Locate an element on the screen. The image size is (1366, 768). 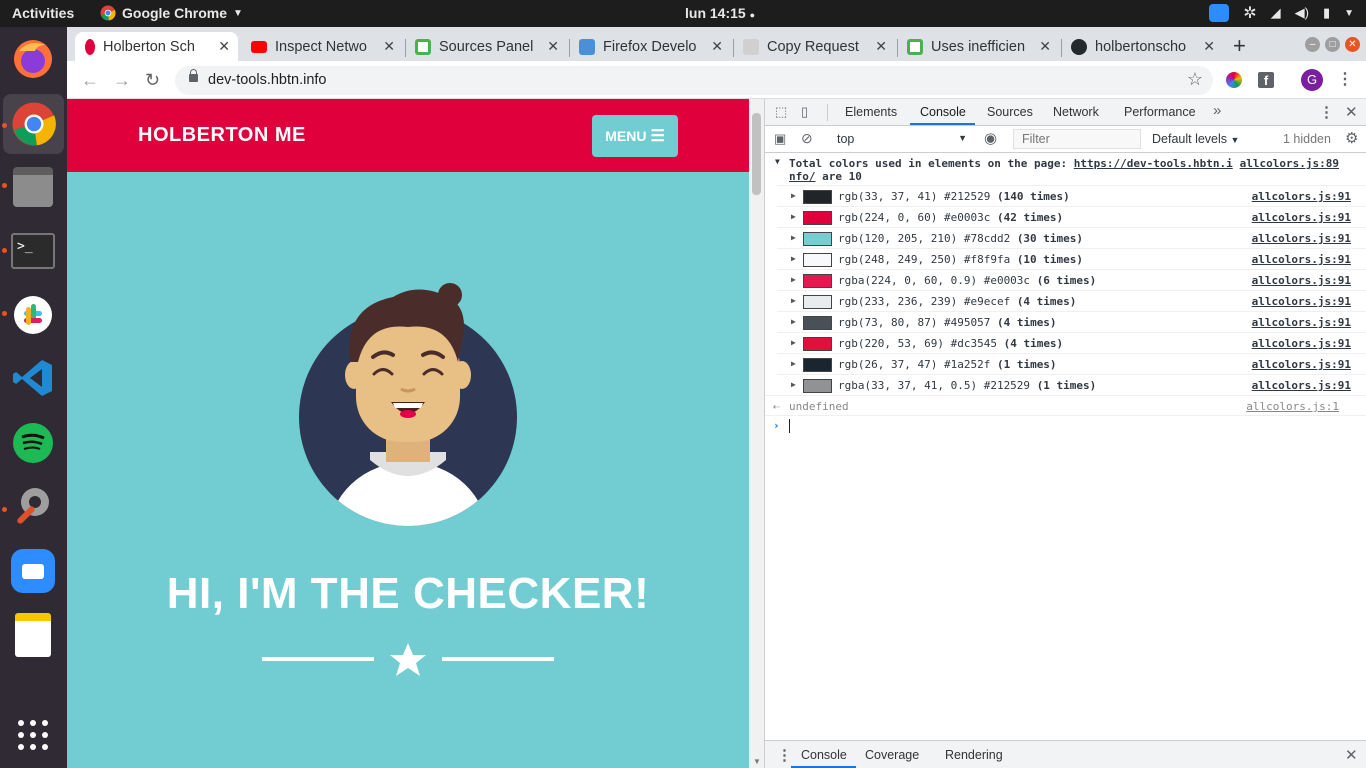
drawer-menu-icon: ⋮ is located at coordinates (784, 755).